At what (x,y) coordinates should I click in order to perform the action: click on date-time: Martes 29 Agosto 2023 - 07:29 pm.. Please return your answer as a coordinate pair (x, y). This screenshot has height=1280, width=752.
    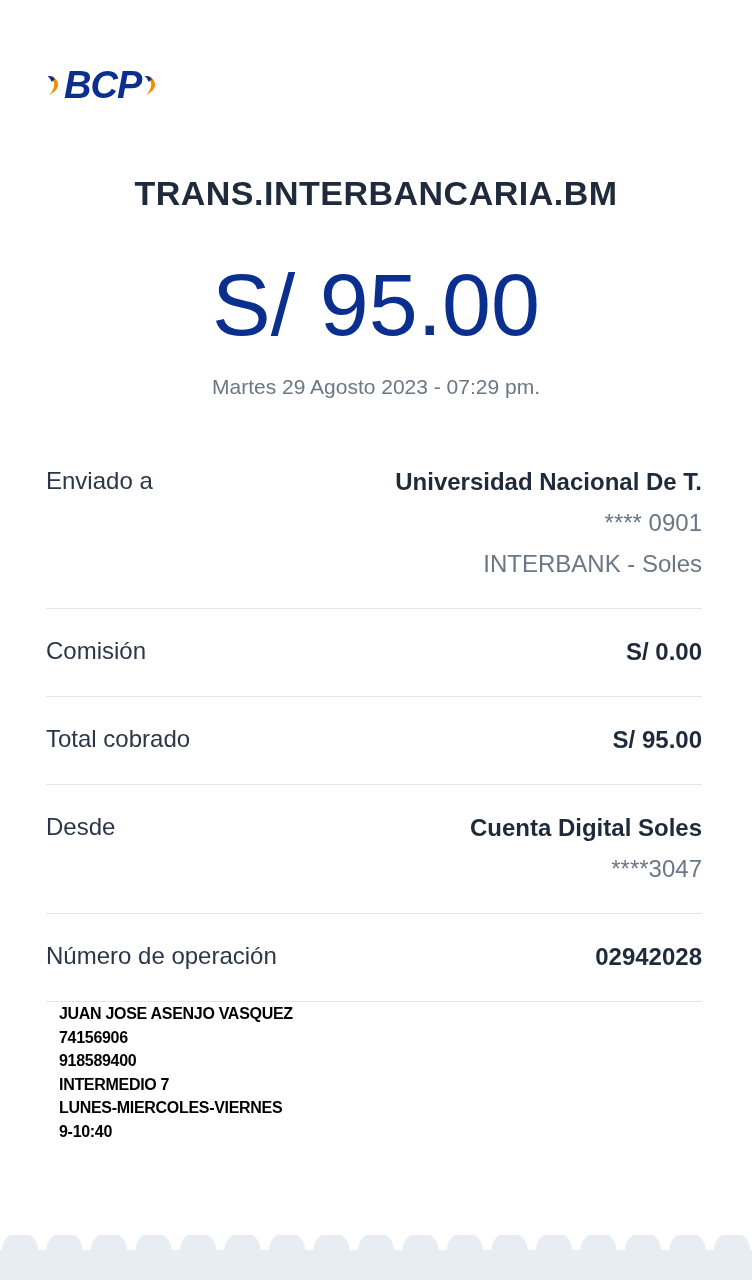
    Looking at the image, I should click on (375, 387).